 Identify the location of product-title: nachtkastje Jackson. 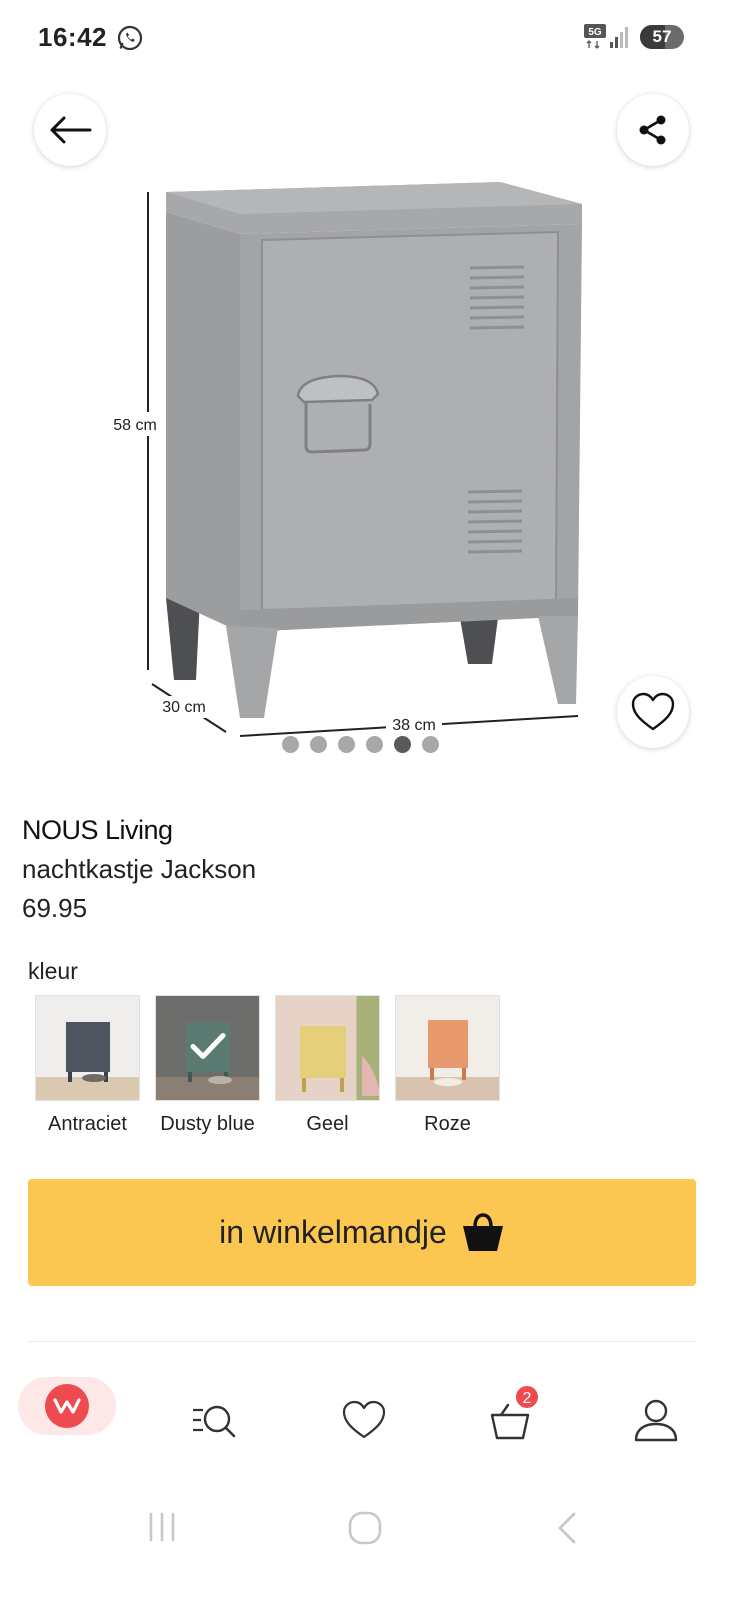
(139, 869).